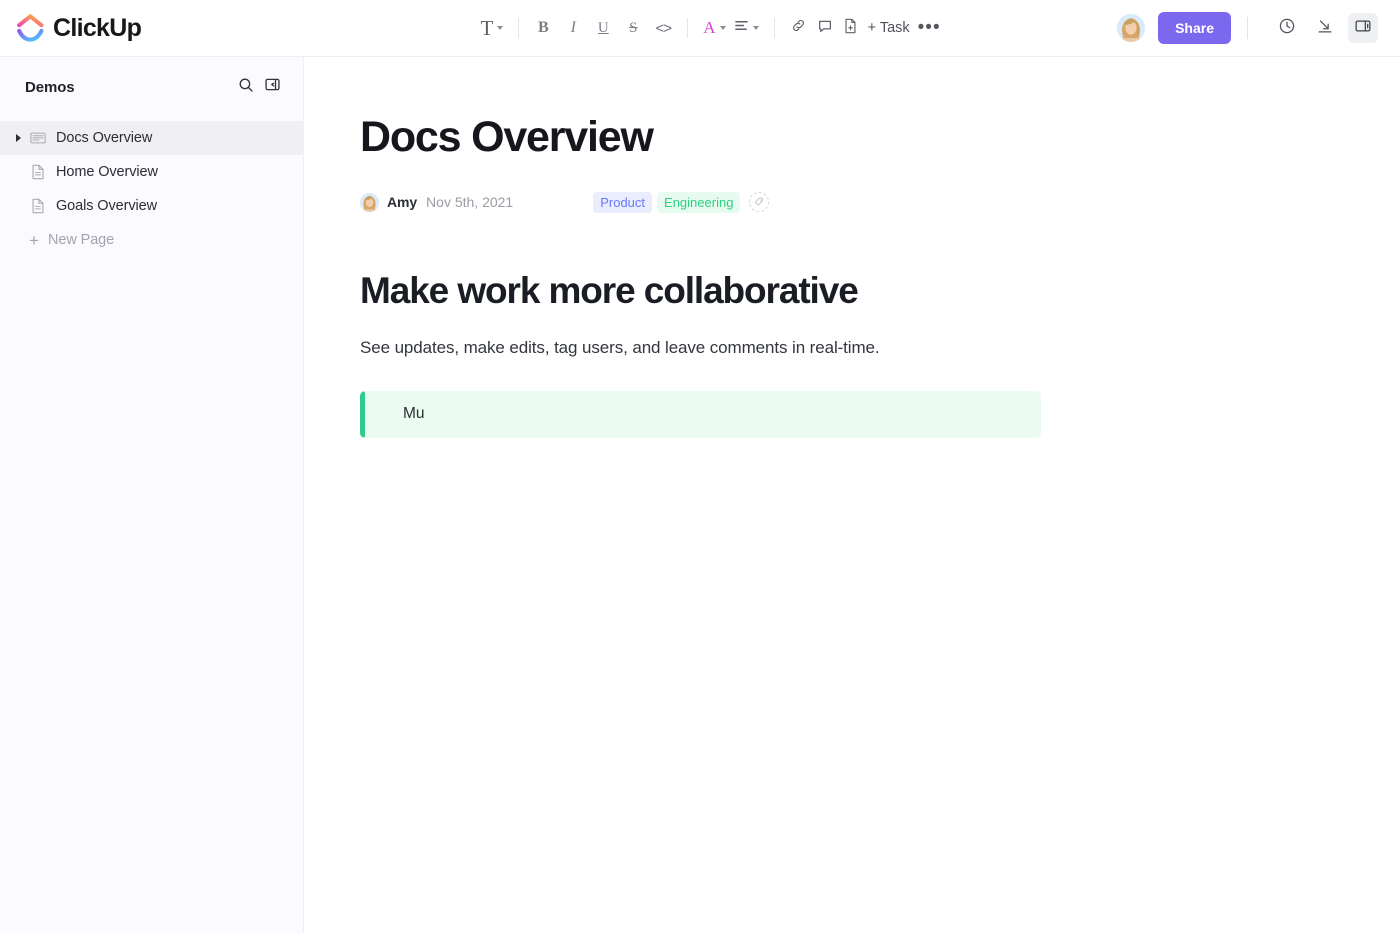 The width and height of the screenshot is (1400, 933). I want to click on italic-button: I, so click(573, 28).